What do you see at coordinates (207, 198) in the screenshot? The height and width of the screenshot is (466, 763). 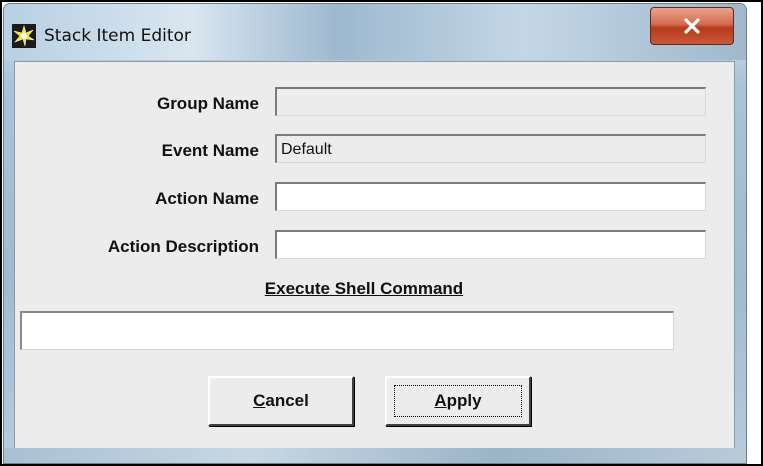 I see `action-name-label: Action Name` at bounding box center [207, 198].